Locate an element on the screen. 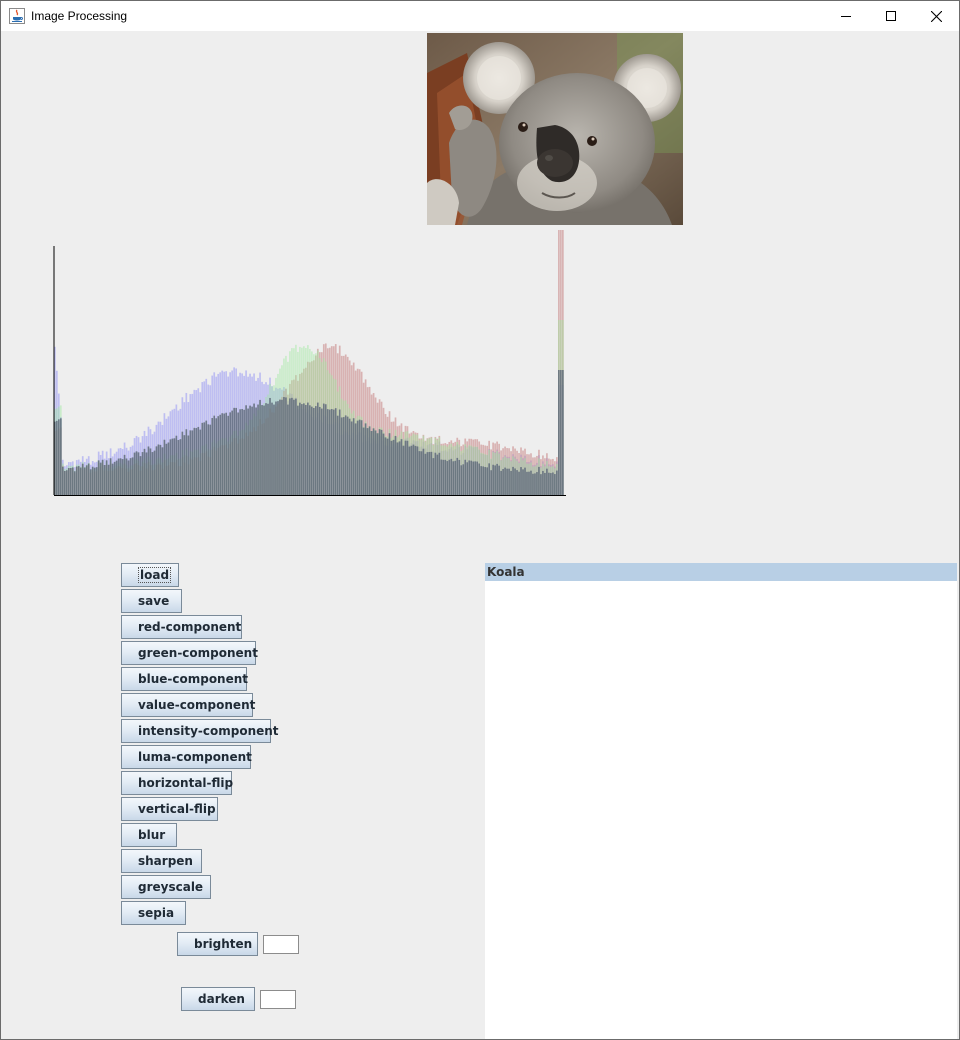 The image size is (960, 1040). java-app-icon is located at coordinates (17, 16).